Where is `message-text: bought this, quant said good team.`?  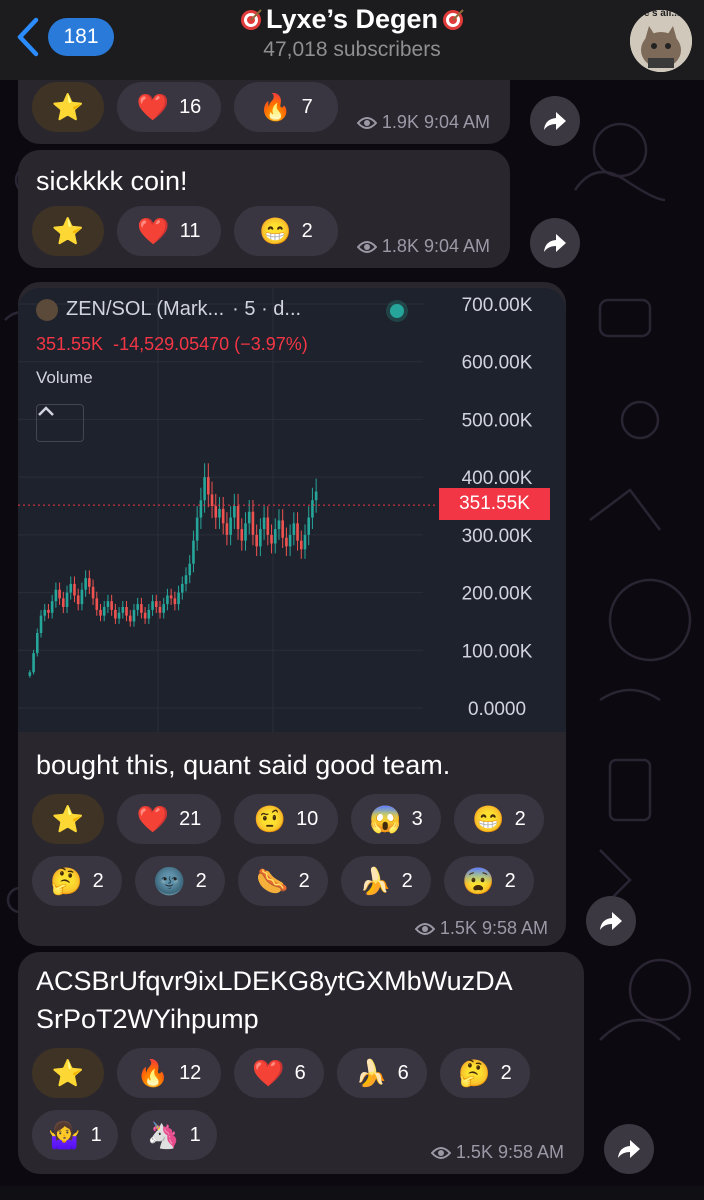 message-text: bought this, quant said good team. is located at coordinates (243, 765).